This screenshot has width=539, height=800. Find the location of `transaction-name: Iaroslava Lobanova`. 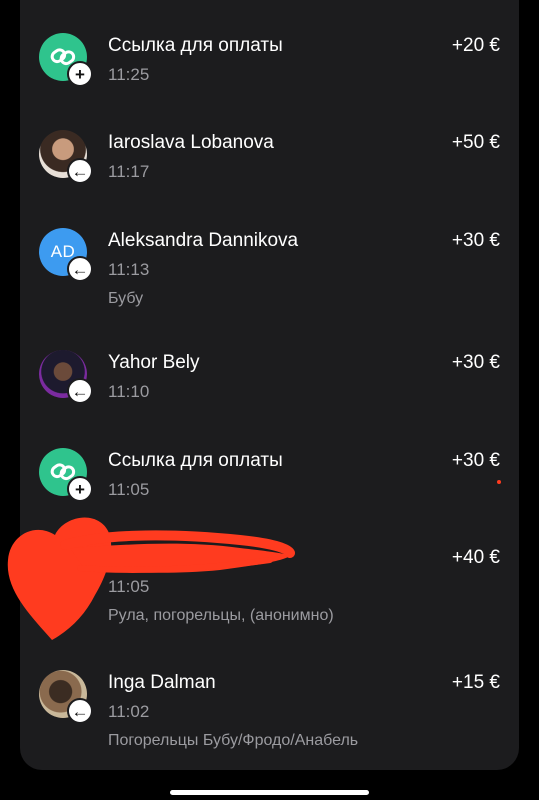

transaction-name: Iaroslava Lobanova is located at coordinates (191, 142).